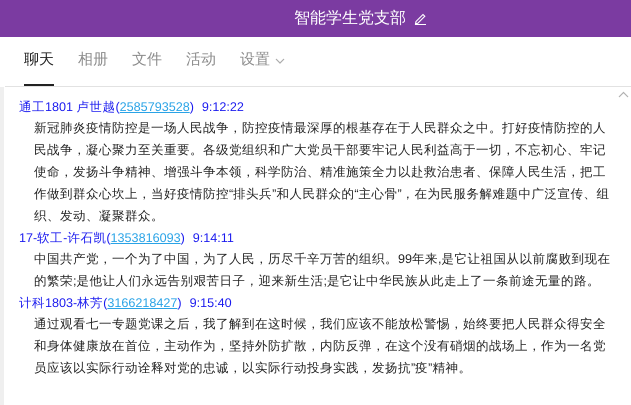 Image resolution: width=631 pixels, height=405 pixels. Describe the element at coordinates (142, 303) in the screenshot. I see `qq-link: 3166218427` at that location.